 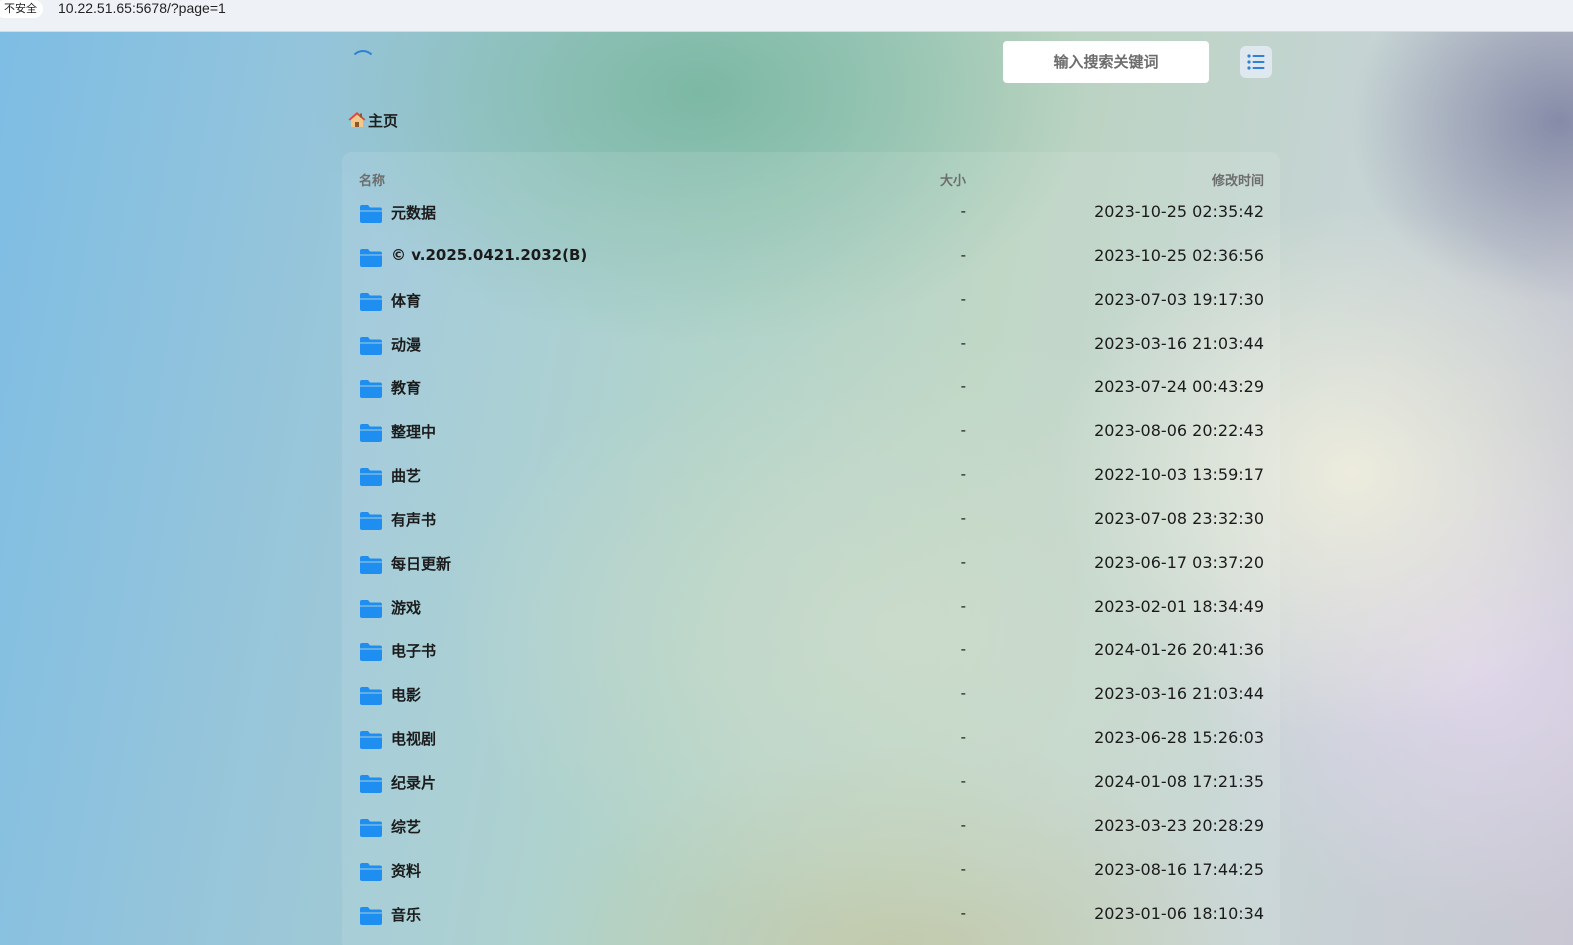 What do you see at coordinates (406, 607) in the screenshot?
I see `file-name: 游戏` at bounding box center [406, 607].